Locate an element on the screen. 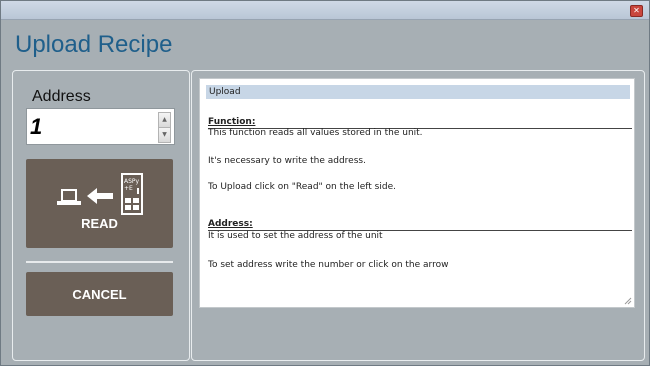 The height and width of the screenshot is (366, 650). help-header: Upload is located at coordinates (418, 92).